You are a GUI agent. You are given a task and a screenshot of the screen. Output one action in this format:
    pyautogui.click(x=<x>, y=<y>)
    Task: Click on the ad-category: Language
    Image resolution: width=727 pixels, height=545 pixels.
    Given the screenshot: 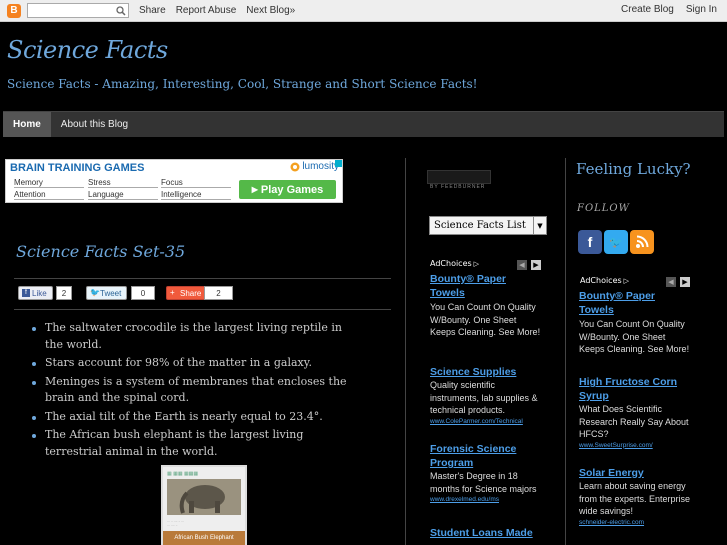 What is the action you would take?
    pyautogui.click(x=123, y=195)
    